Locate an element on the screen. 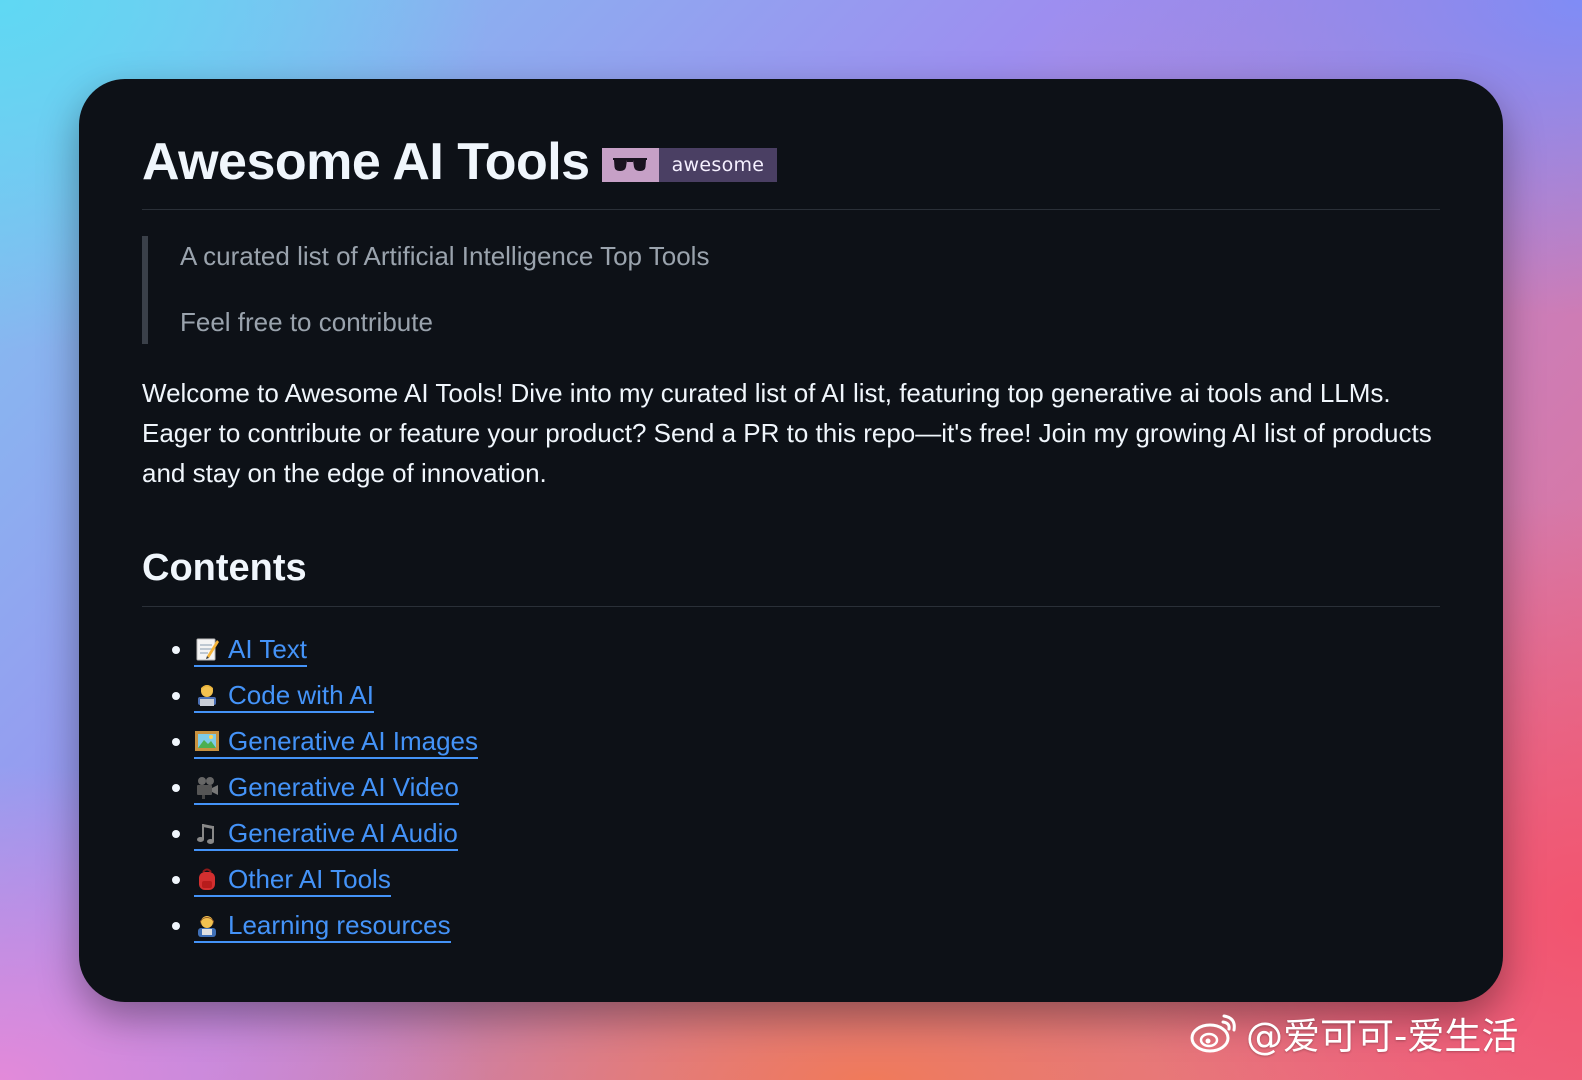 The image size is (1582, 1080). contents-divider is located at coordinates (791, 606).